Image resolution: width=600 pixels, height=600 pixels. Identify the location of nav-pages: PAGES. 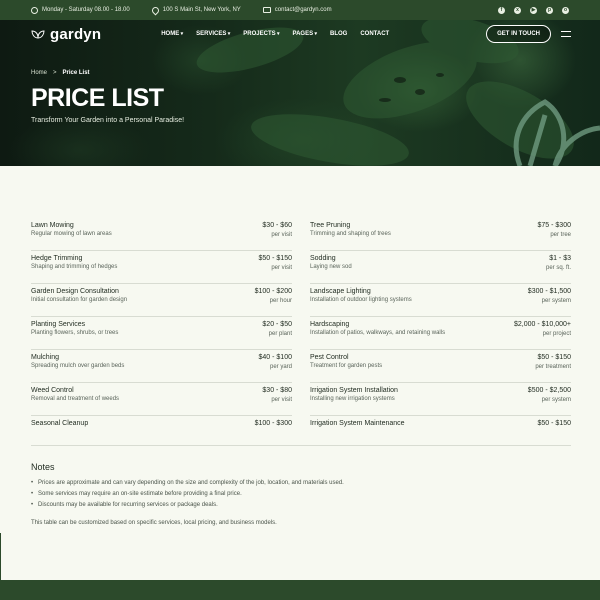
(305, 34).